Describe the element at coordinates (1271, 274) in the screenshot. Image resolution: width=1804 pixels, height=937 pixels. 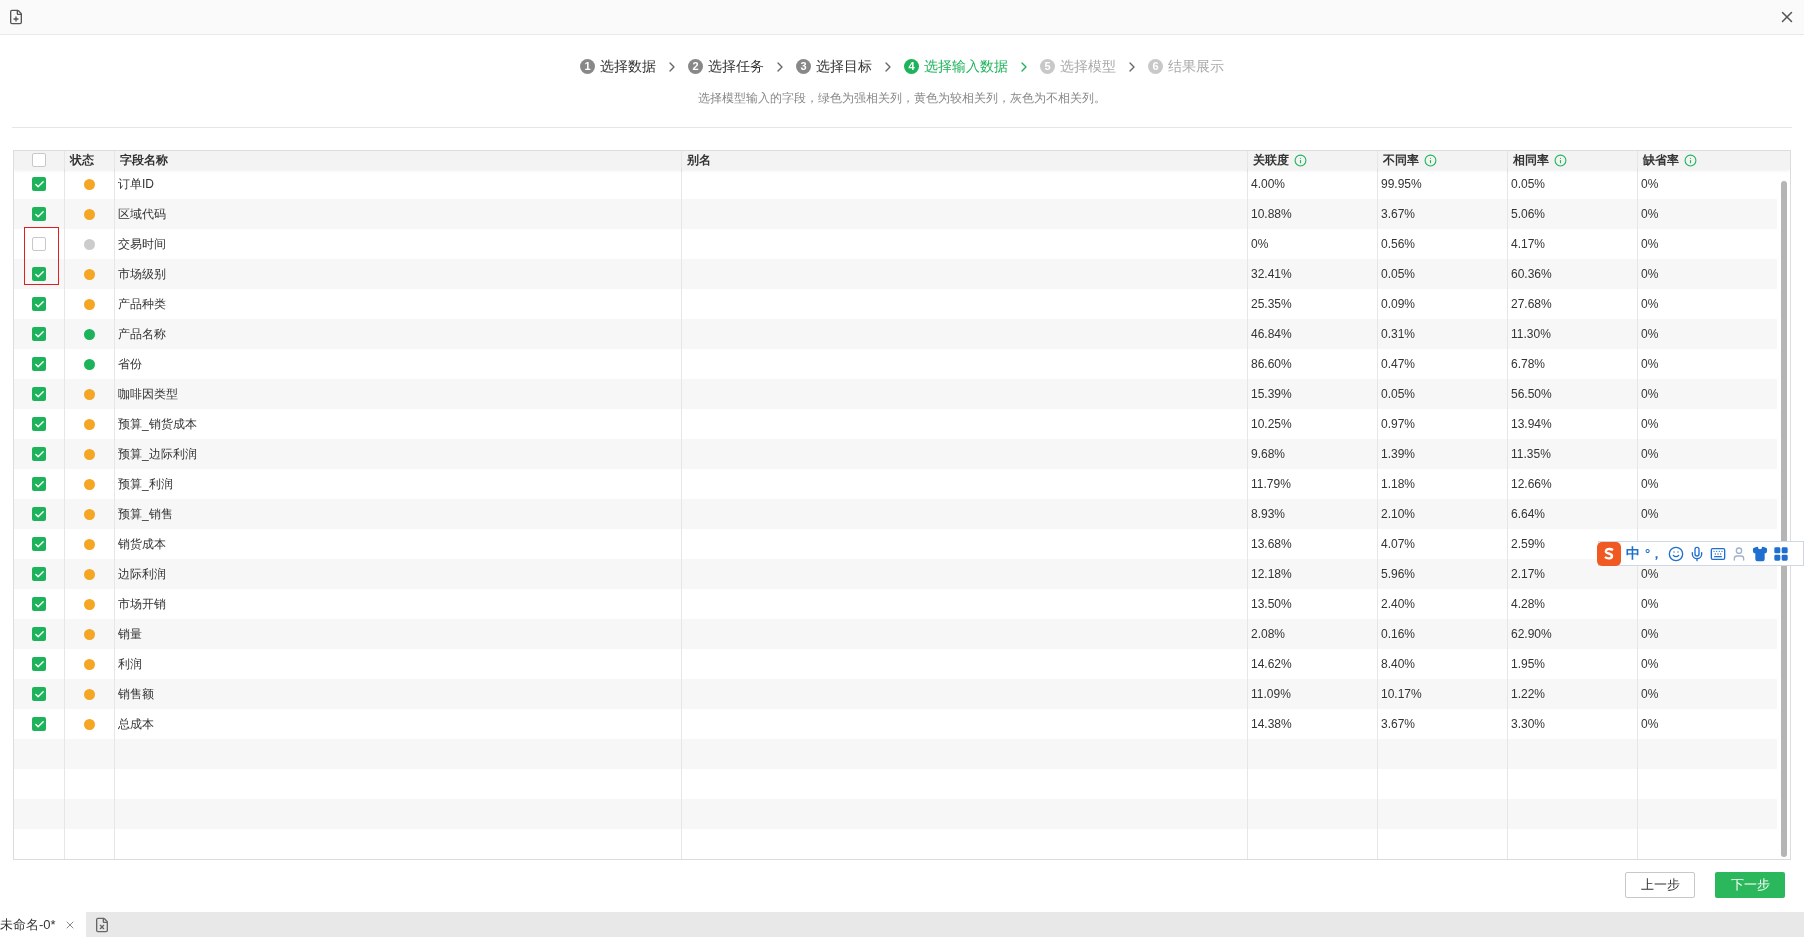
I see `percentage-value: 32.41%` at that location.